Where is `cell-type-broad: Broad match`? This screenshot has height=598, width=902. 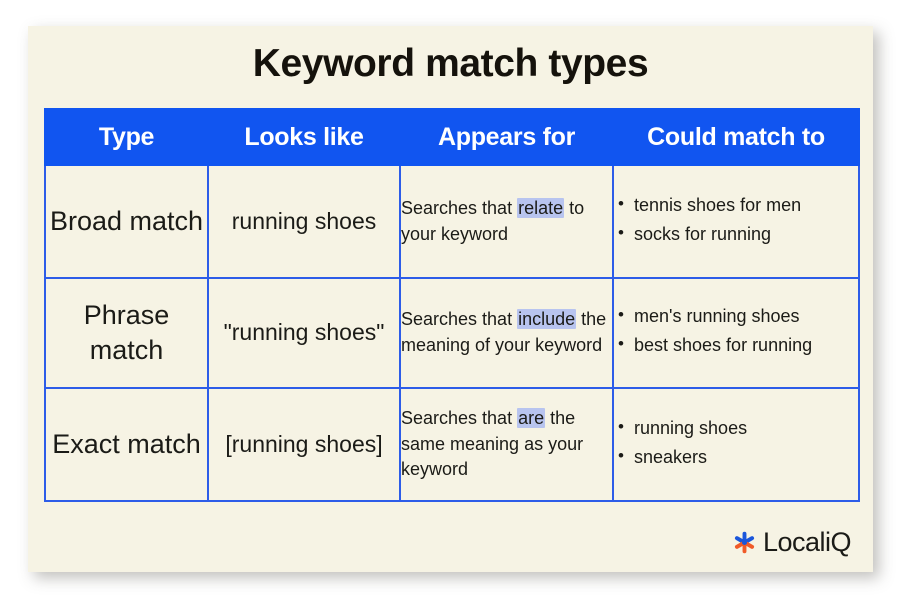 cell-type-broad: Broad match is located at coordinates (126, 221).